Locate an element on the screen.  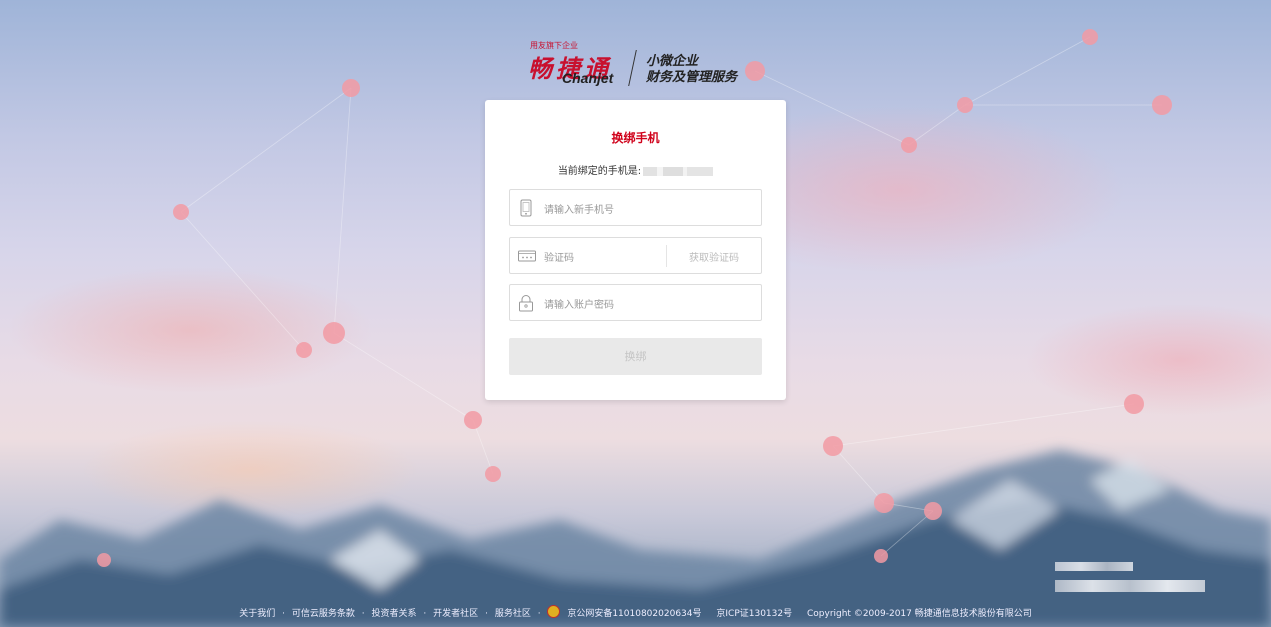
get-code-button: 获取验证码 is located at coordinates (714, 256).